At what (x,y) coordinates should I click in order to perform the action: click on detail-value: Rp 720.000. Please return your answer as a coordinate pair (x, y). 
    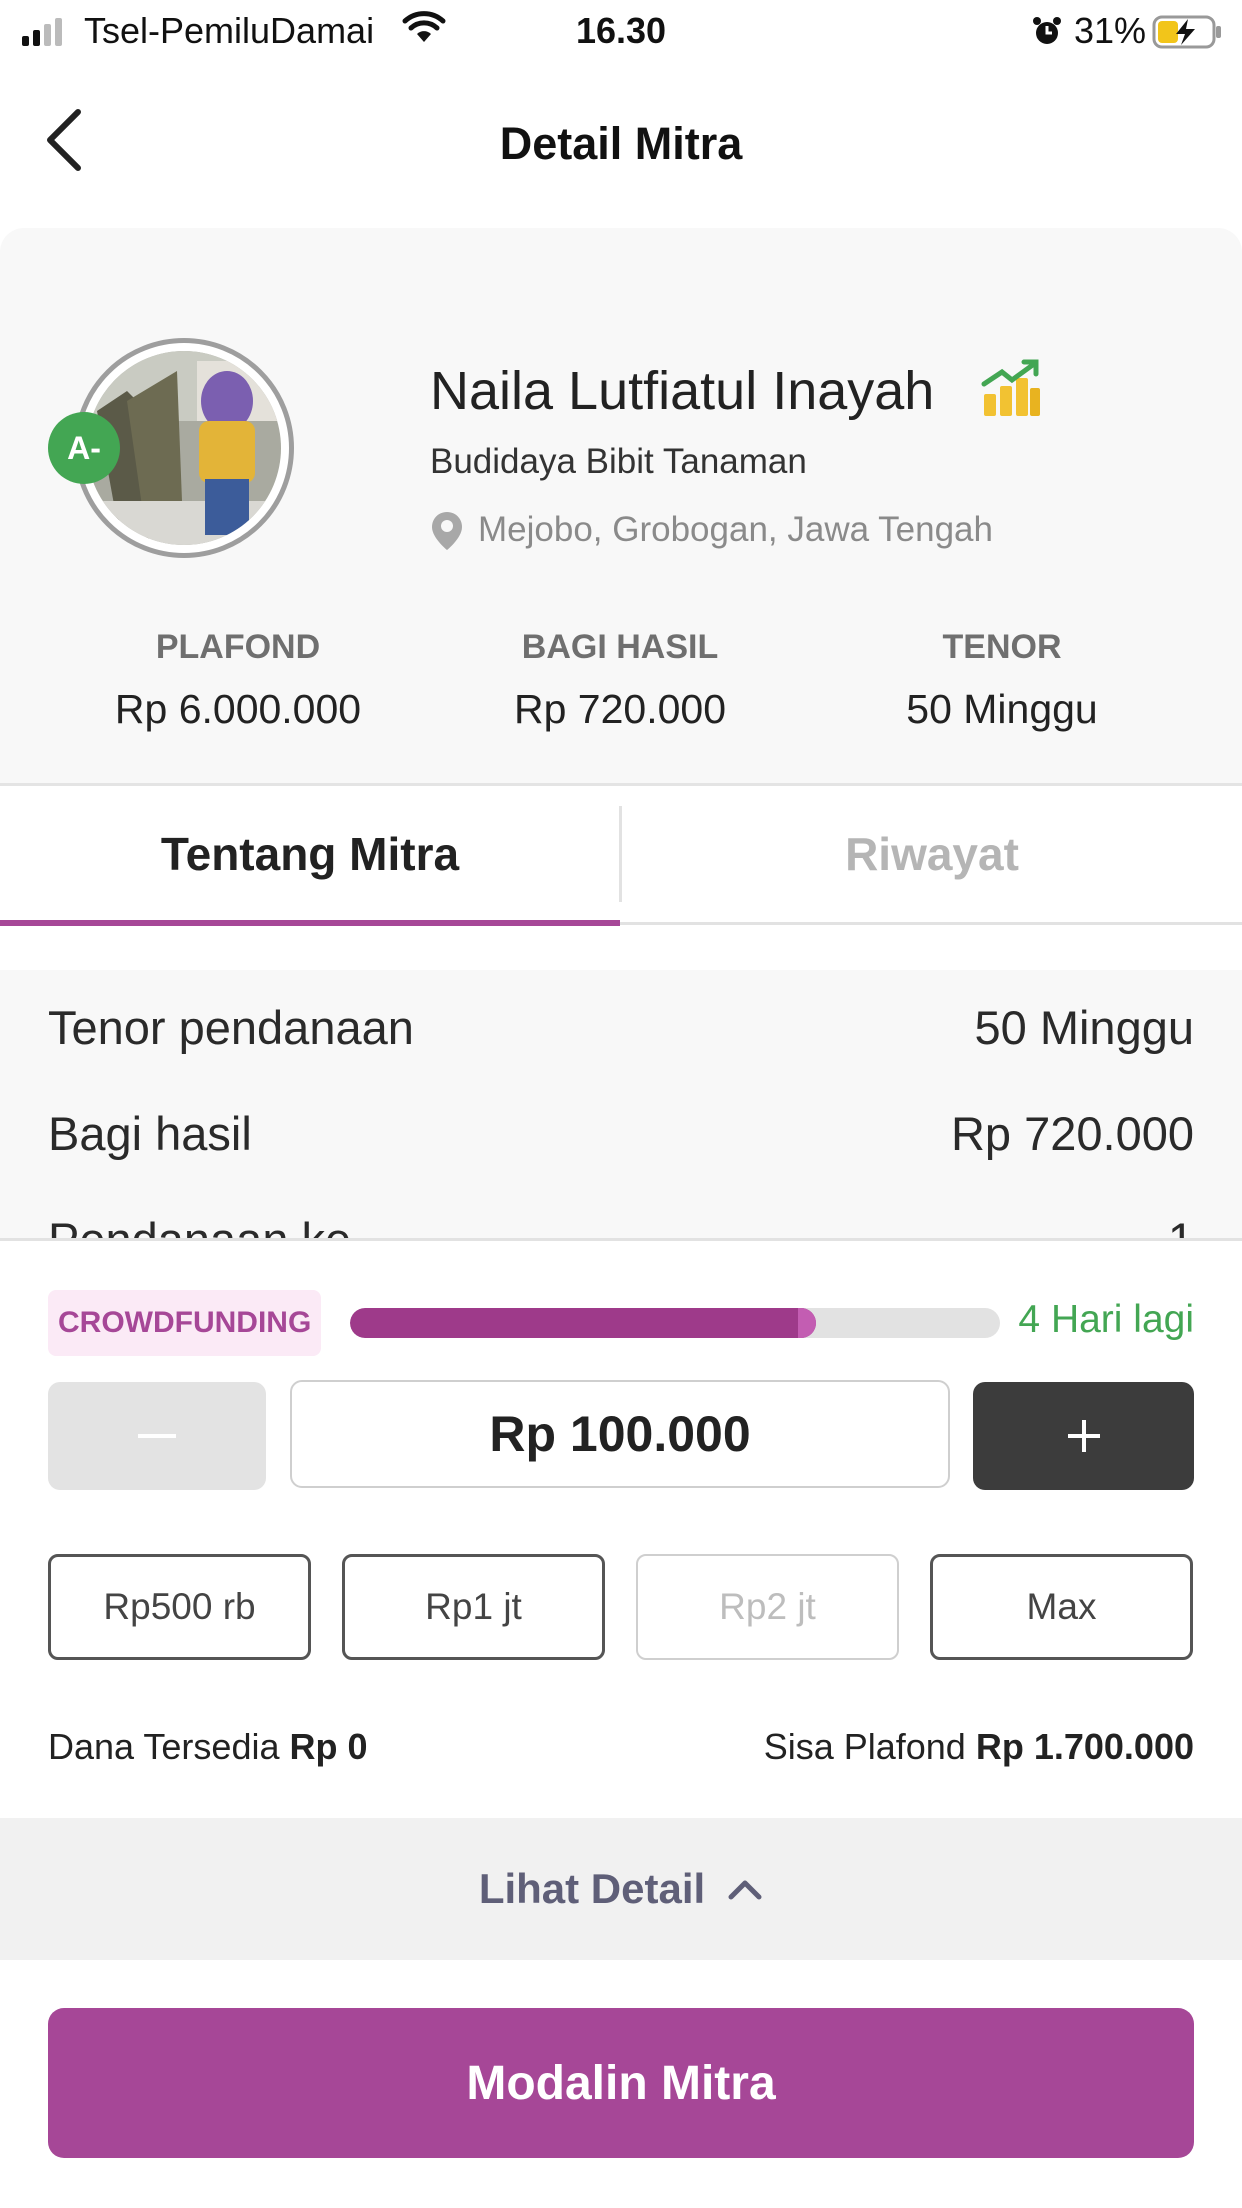
    Looking at the image, I should click on (1072, 1133).